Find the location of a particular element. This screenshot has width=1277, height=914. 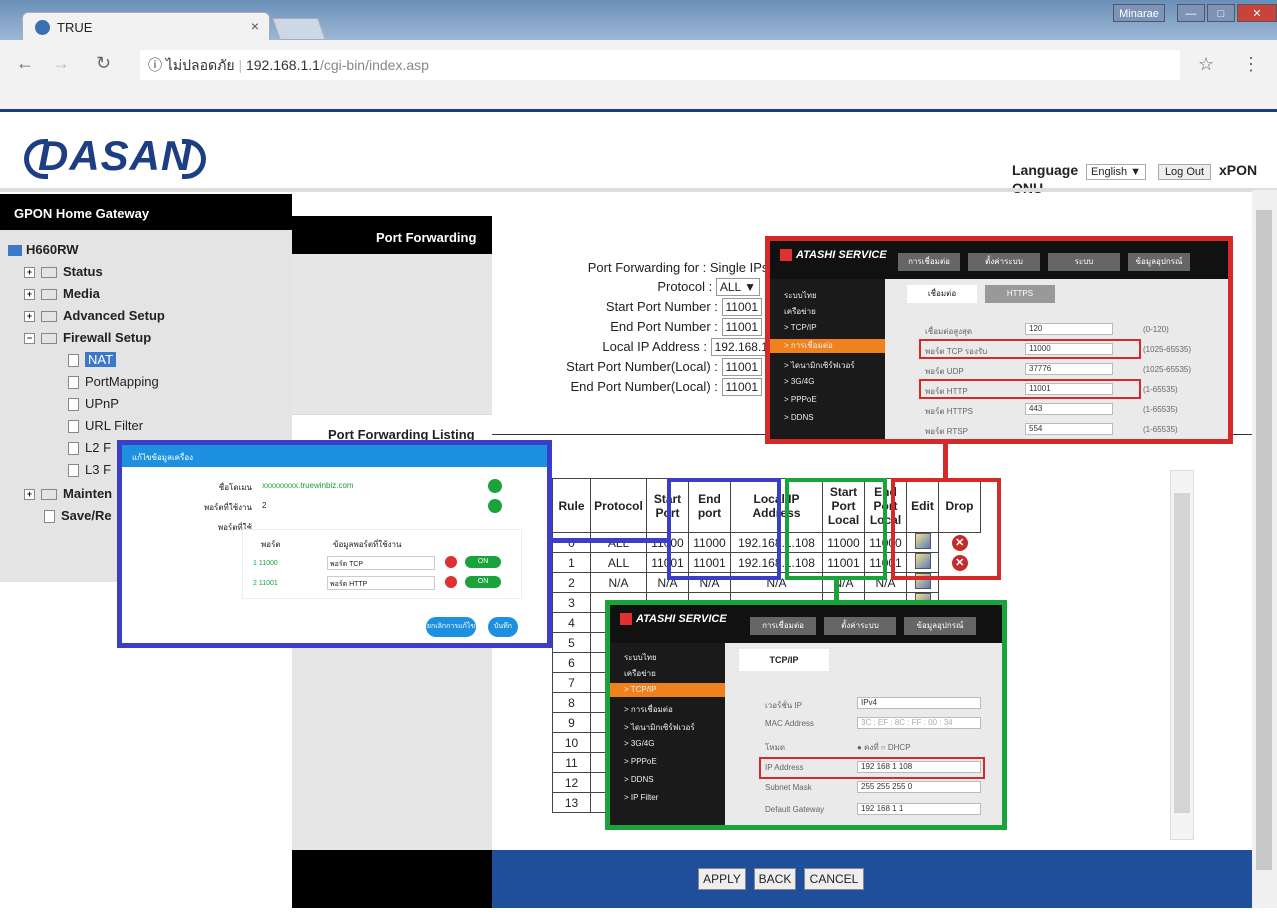

menu-dots-icon: ⋮ is located at coordinates (1251, 64).